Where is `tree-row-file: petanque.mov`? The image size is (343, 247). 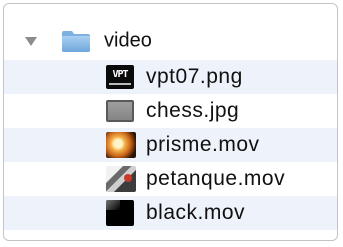
tree-row-file: petanque.mov is located at coordinates (170, 179).